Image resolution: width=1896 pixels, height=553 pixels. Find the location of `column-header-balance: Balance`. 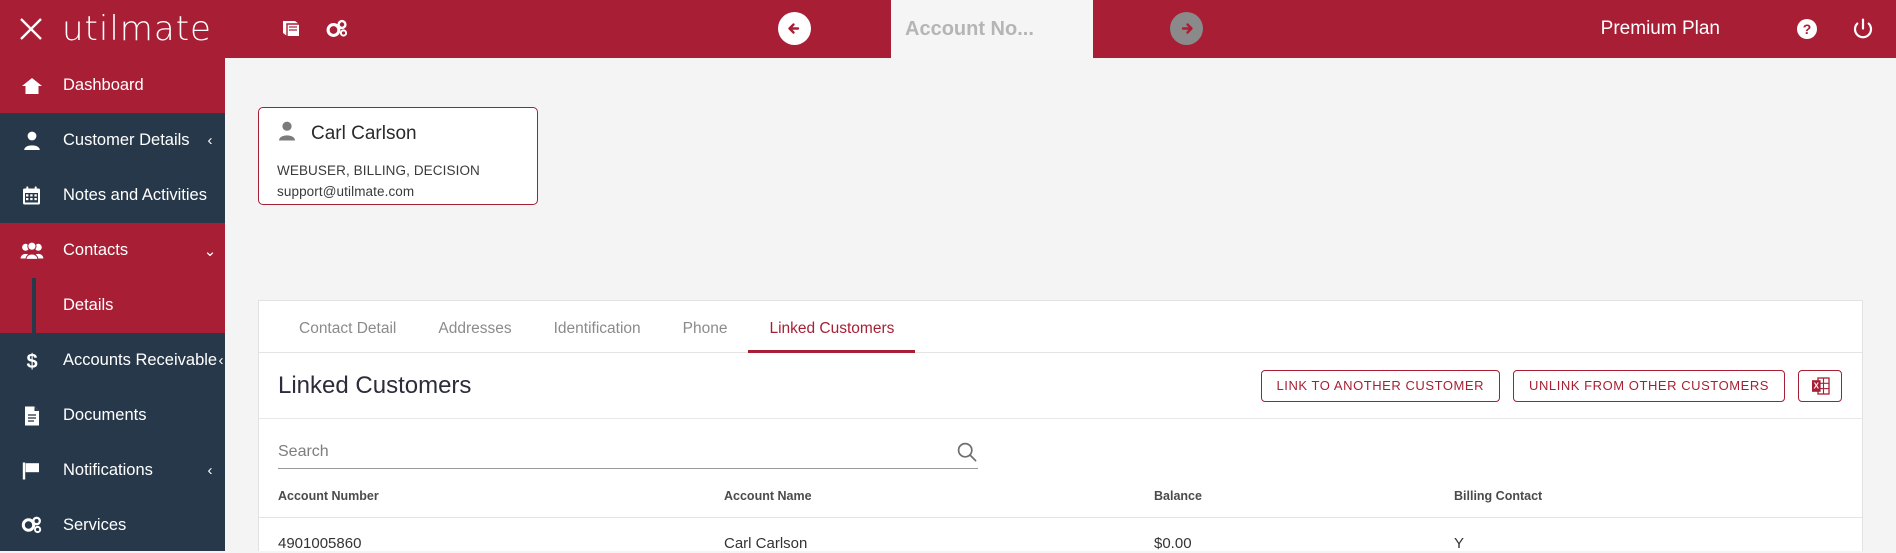

column-header-balance: Balance is located at coordinates (1304, 500).